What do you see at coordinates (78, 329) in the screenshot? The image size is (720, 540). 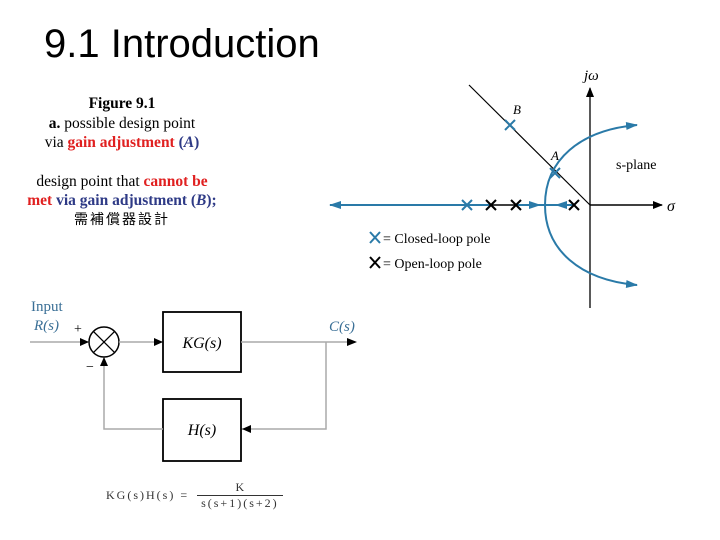 I see `plus-sign: +` at bounding box center [78, 329].